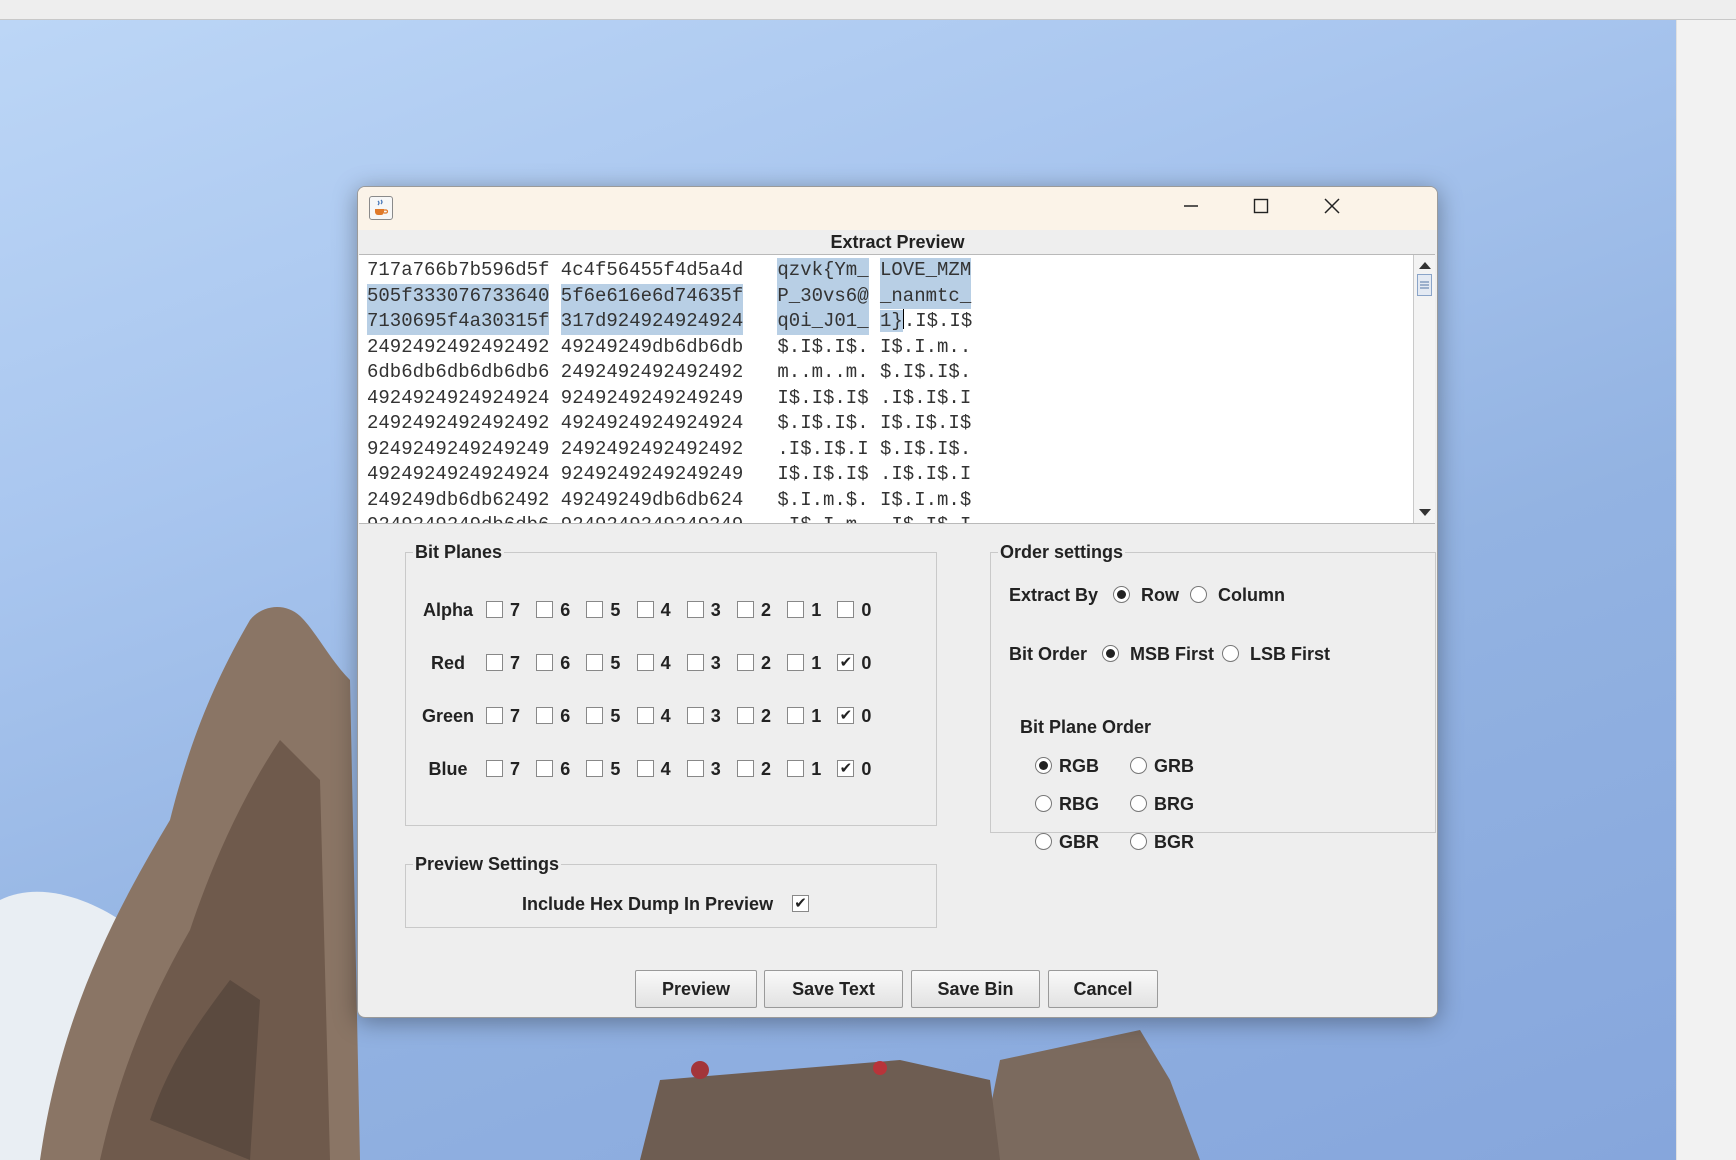  Describe the element at coordinates (1174, 766) in the screenshot. I see `plane-order-label-grb: GRB` at that location.